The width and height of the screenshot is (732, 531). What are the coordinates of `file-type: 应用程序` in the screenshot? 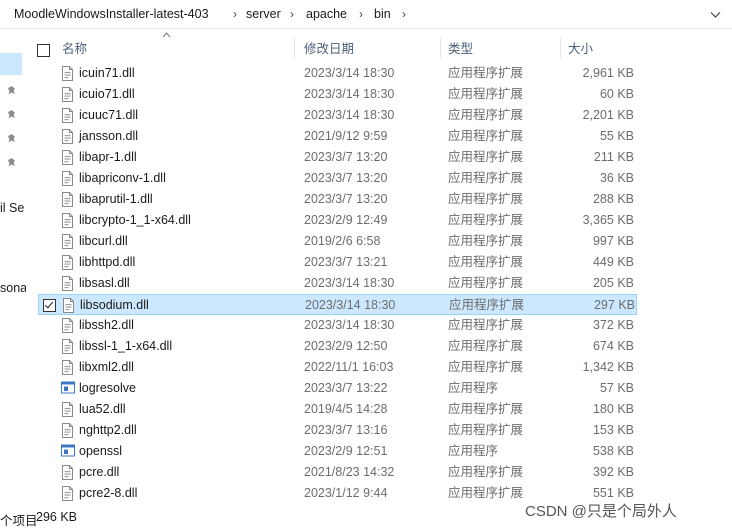 It's located at (473, 451).